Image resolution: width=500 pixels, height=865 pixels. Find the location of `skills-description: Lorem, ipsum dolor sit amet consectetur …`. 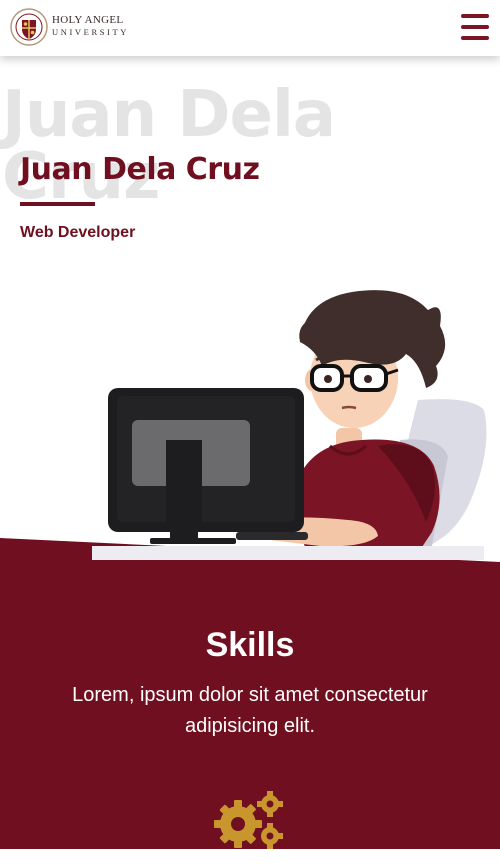

skills-description: Lorem, ipsum dolor sit amet consectetur … is located at coordinates (250, 710).